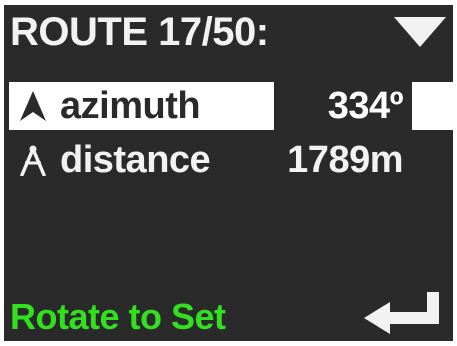 Image resolution: width=457 pixels, height=346 pixels. Describe the element at coordinates (33, 106) in the screenshot. I see `arrow-up-icon` at that location.